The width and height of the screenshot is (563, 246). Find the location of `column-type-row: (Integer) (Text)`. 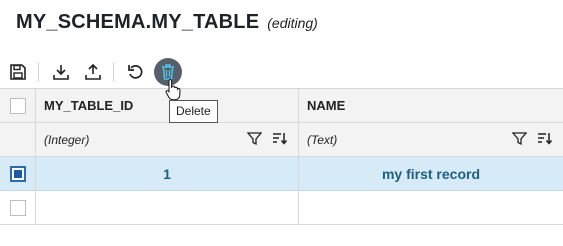

column-type-row: (Integer) (Text) is located at coordinates (281, 140).